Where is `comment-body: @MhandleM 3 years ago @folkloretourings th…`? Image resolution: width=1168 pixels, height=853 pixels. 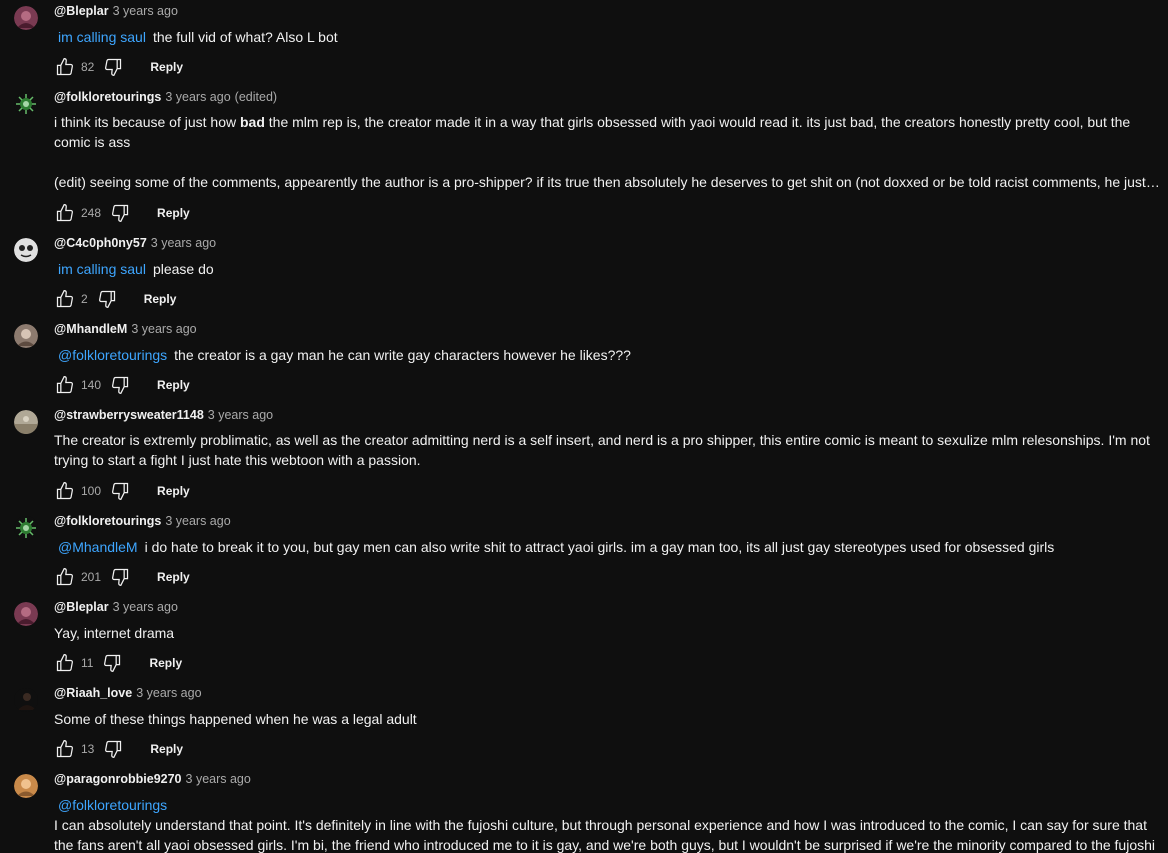
comment-body: @MhandleM 3 years ago @folkloretourings th… is located at coordinates (607, 358).